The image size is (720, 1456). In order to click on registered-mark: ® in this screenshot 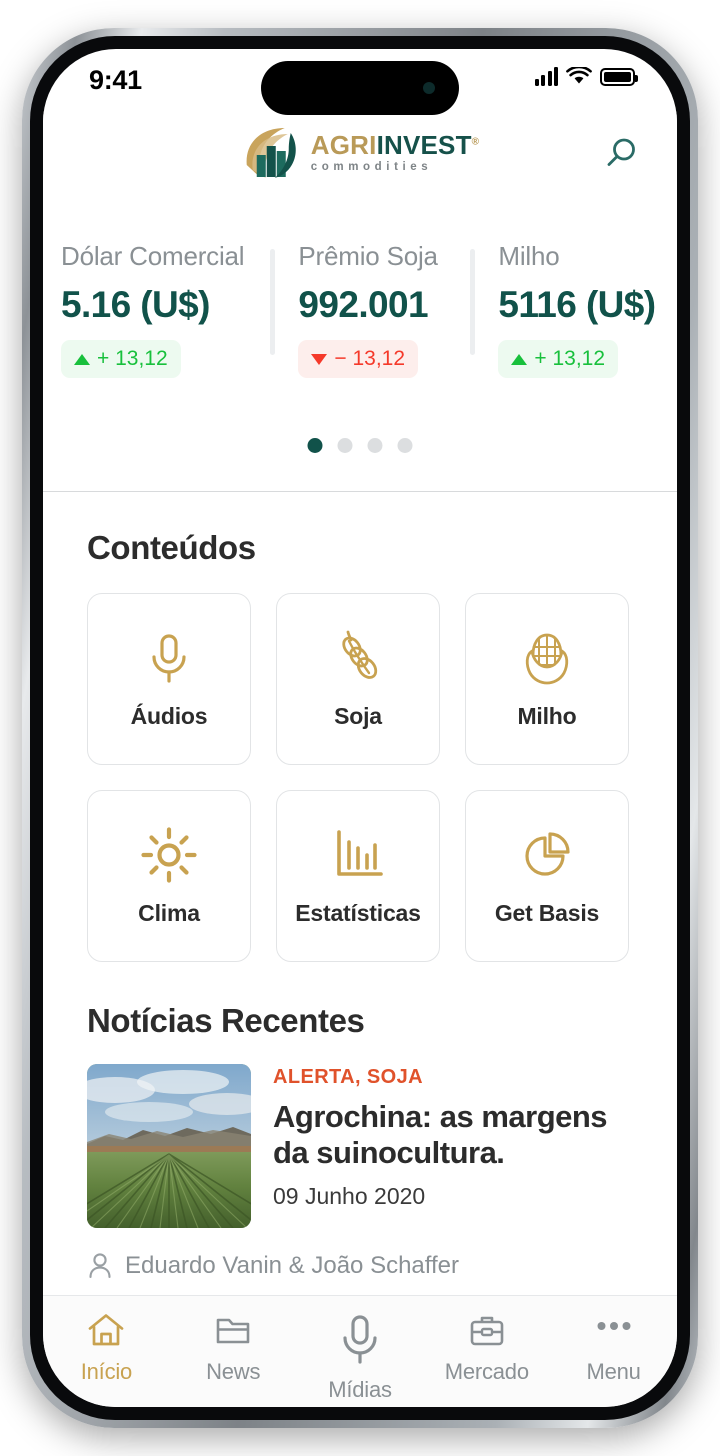, I will do `click(475, 142)`.